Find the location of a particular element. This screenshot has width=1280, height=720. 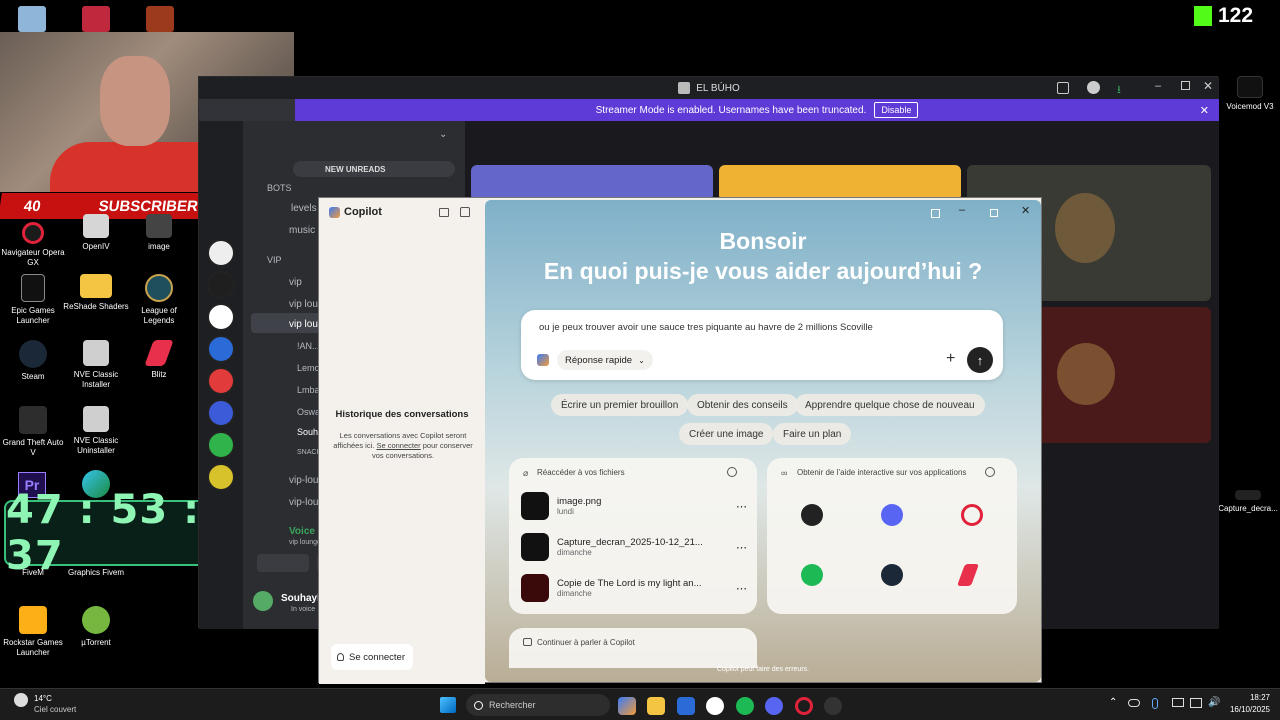

banner-close-icon: ✕ is located at coordinates (1204, 110).